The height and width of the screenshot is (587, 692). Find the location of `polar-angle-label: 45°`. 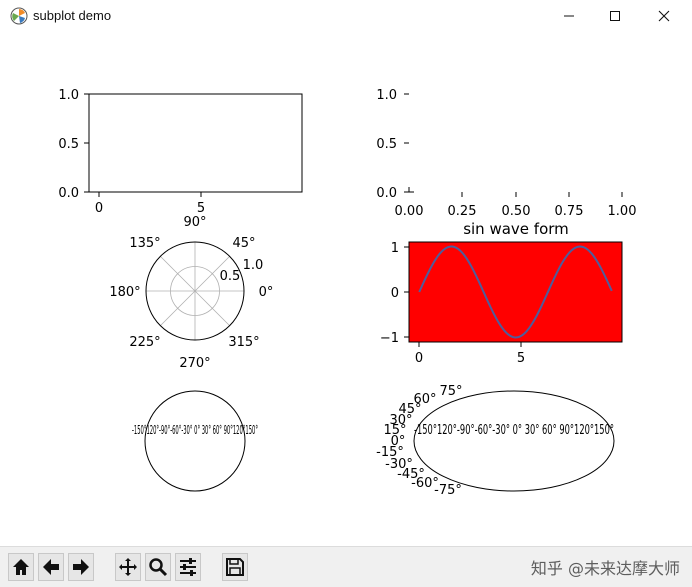

polar-angle-label: 45° is located at coordinates (243, 243).